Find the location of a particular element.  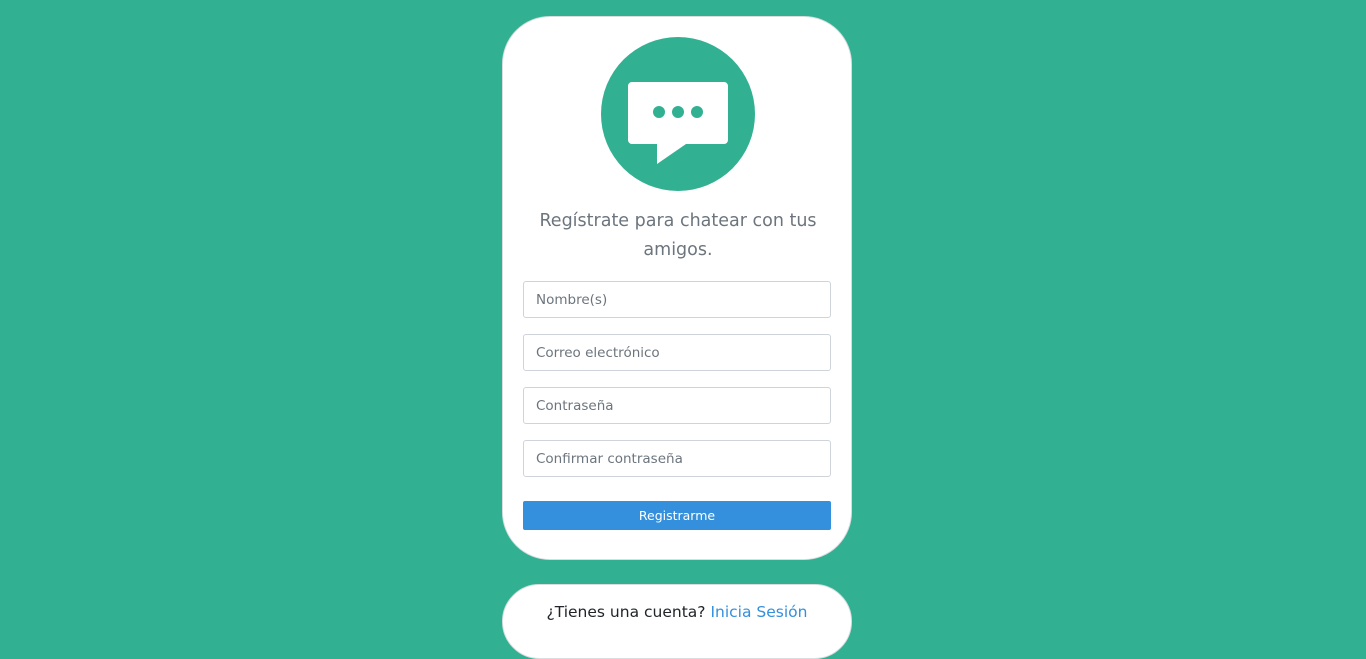

password-input is located at coordinates (677, 405).